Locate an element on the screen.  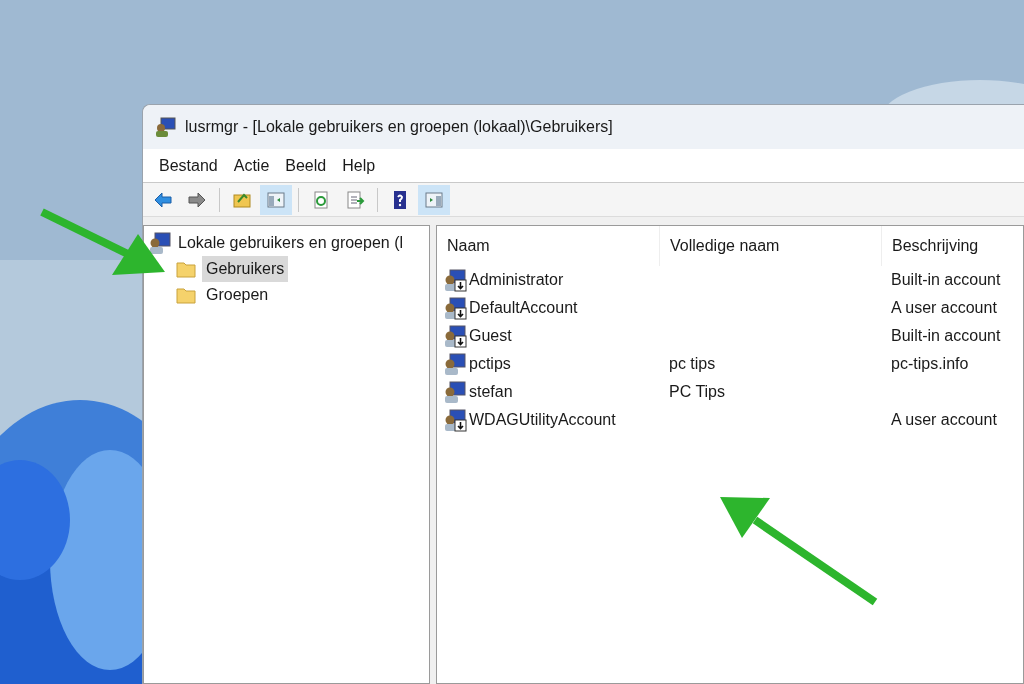
tree-item: Gebruikers is located at coordinates (245, 269).